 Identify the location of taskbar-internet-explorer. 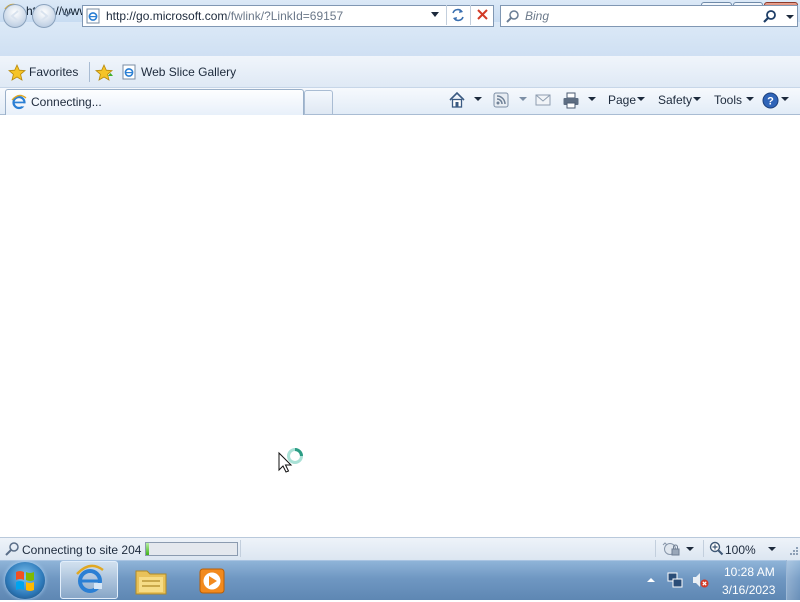
(89, 580).